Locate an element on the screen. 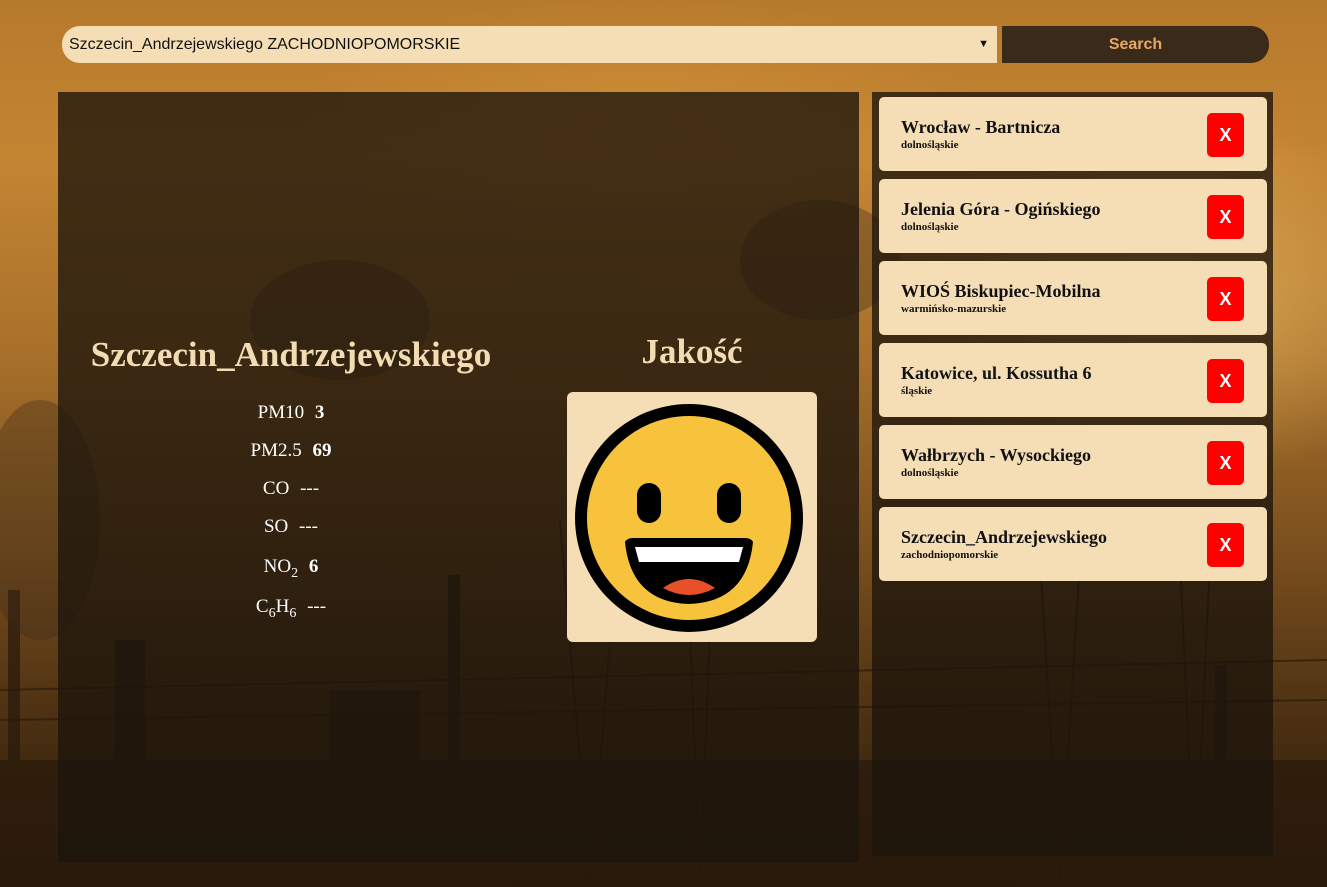  favorite-item: Katowice, ul. Kossutha 6 śląskie X is located at coordinates (1073, 380).